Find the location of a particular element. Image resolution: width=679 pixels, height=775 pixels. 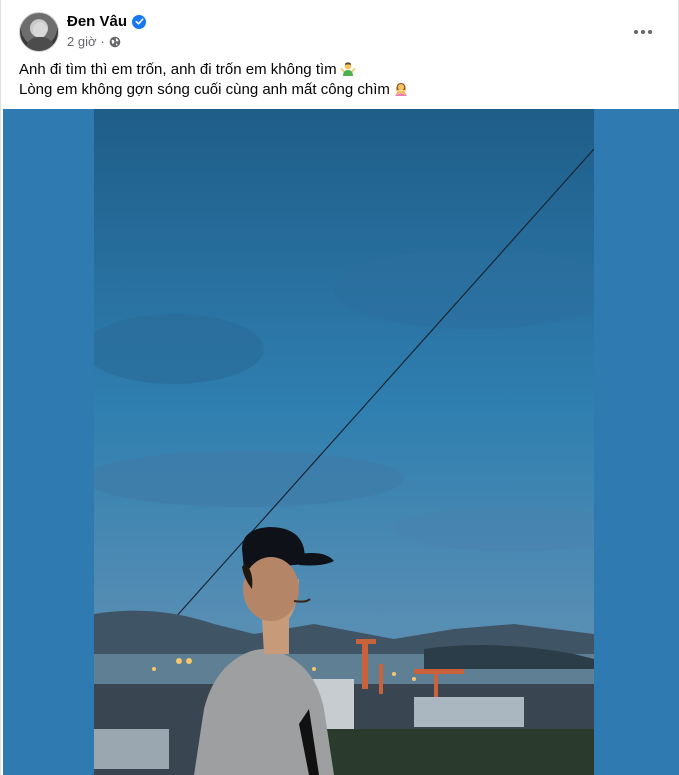

more-options-button is located at coordinates (643, 32).